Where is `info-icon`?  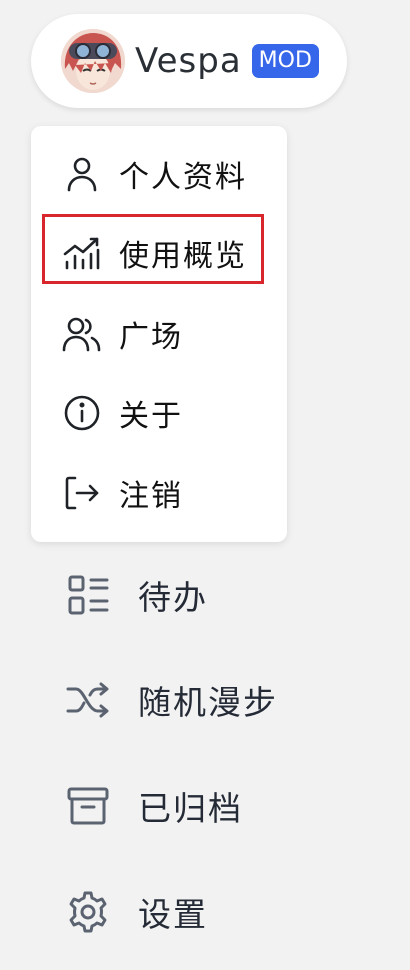 info-icon is located at coordinates (82, 413).